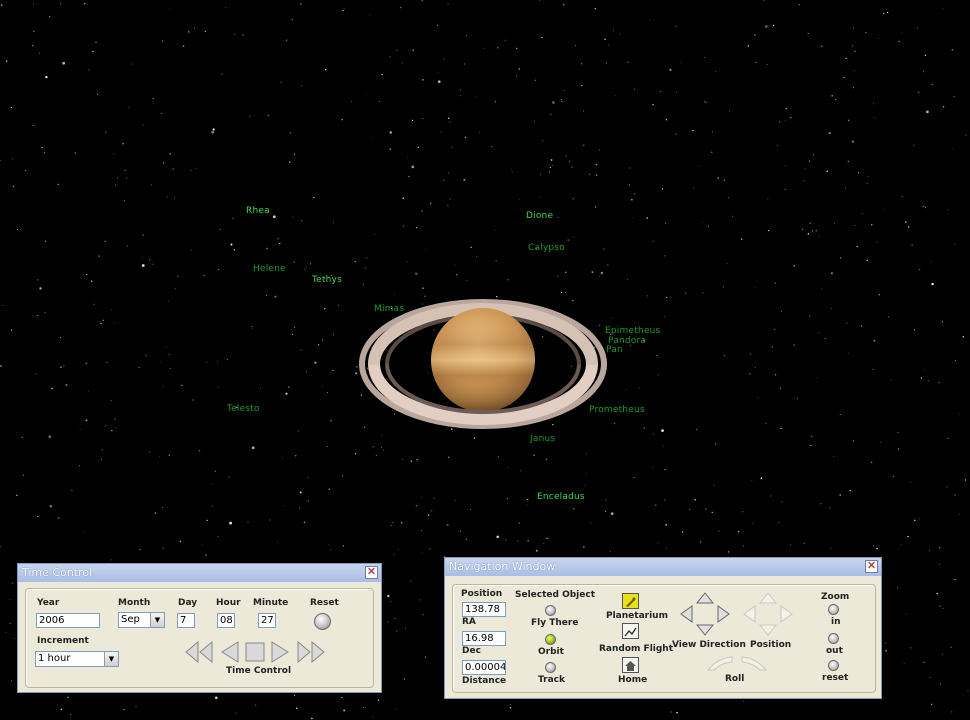 The height and width of the screenshot is (720, 970). Describe the element at coordinates (280, 652) in the screenshot. I see `step-forward-icon` at that location.